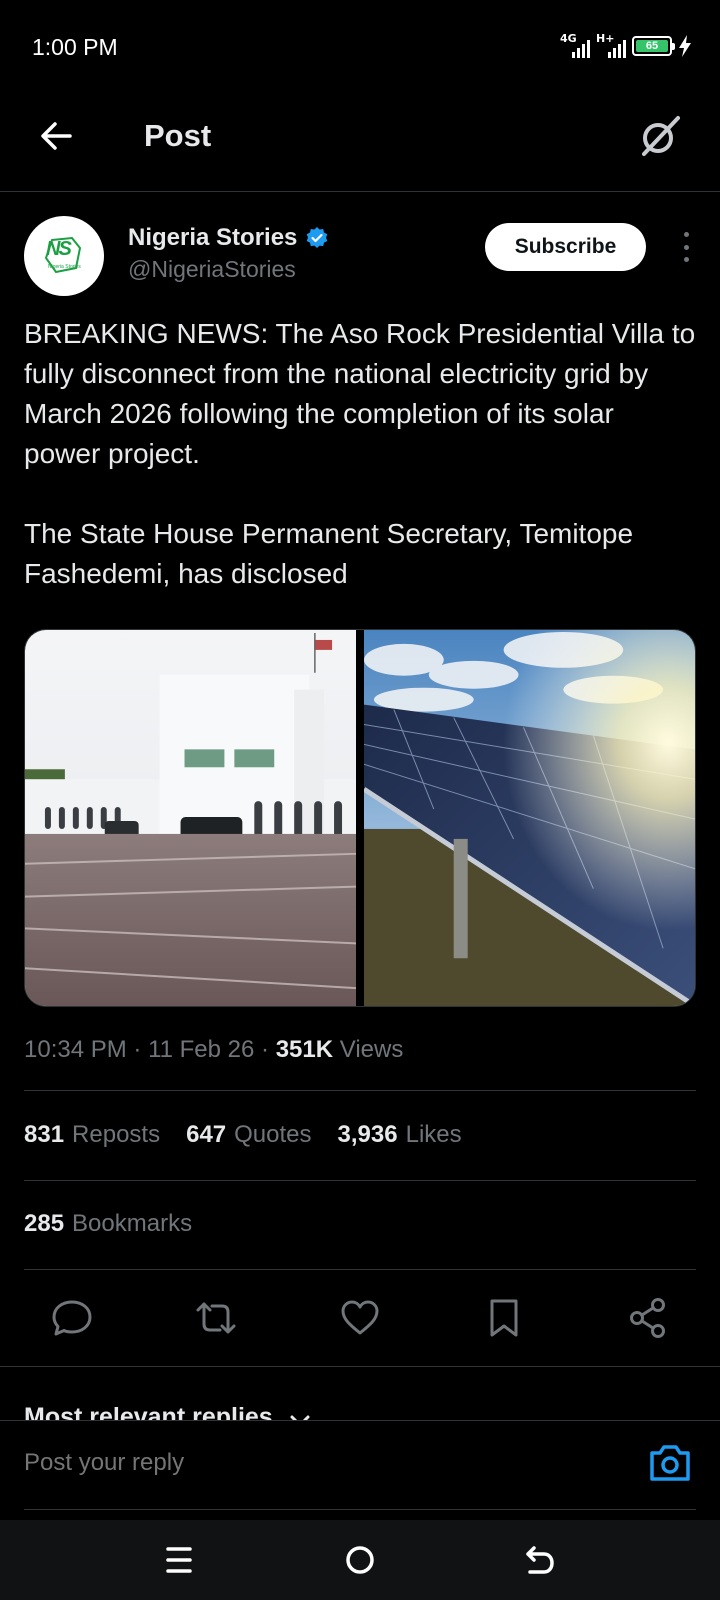 The height and width of the screenshot is (1600, 720). I want to click on like-icon, so click(360, 1318).